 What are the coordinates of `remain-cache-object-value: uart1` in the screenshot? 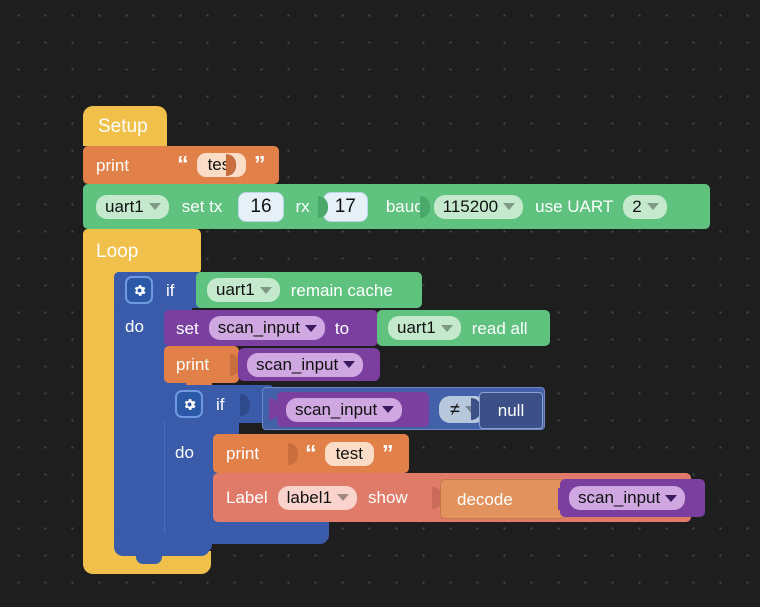 It's located at (235, 289).